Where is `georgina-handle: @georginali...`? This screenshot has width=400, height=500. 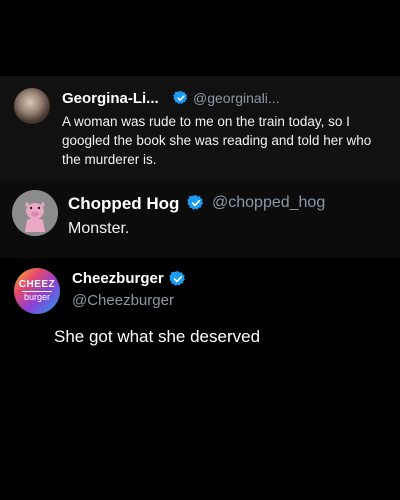 georgina-handle: @georginali... is located at coordinates (236, 98).